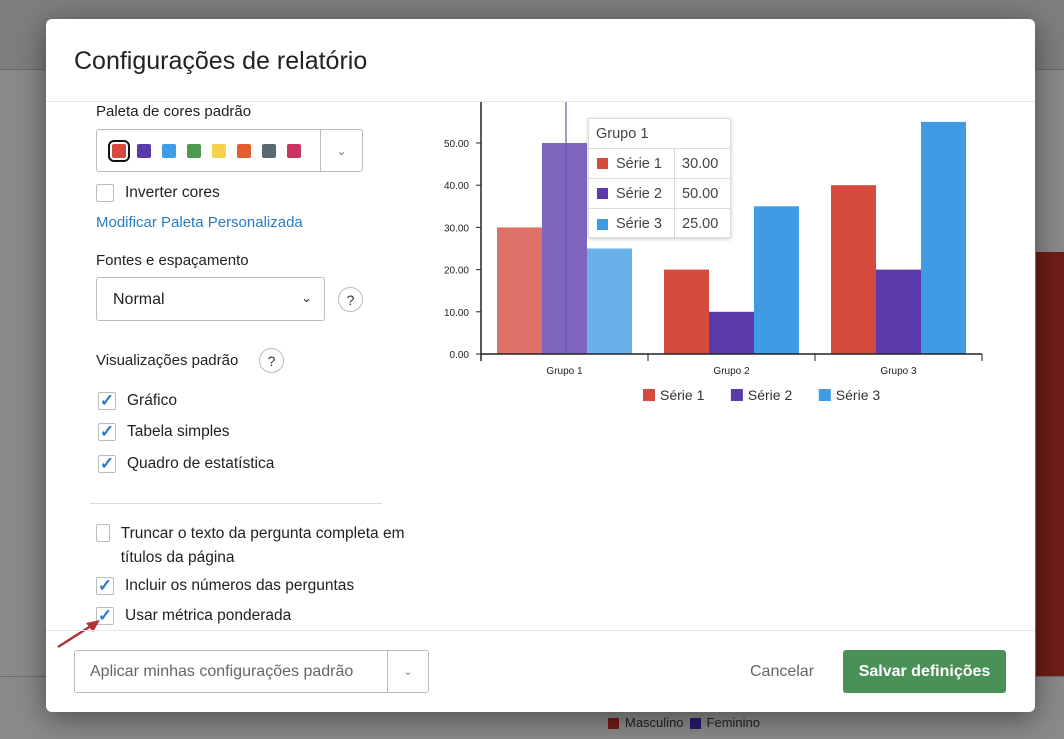 The image size is (1064, 739). What do you see at coordinates (210, 299) in the screenshot?
I see `fonts-select: Normal ⌄` at bounding box center [210, 299].